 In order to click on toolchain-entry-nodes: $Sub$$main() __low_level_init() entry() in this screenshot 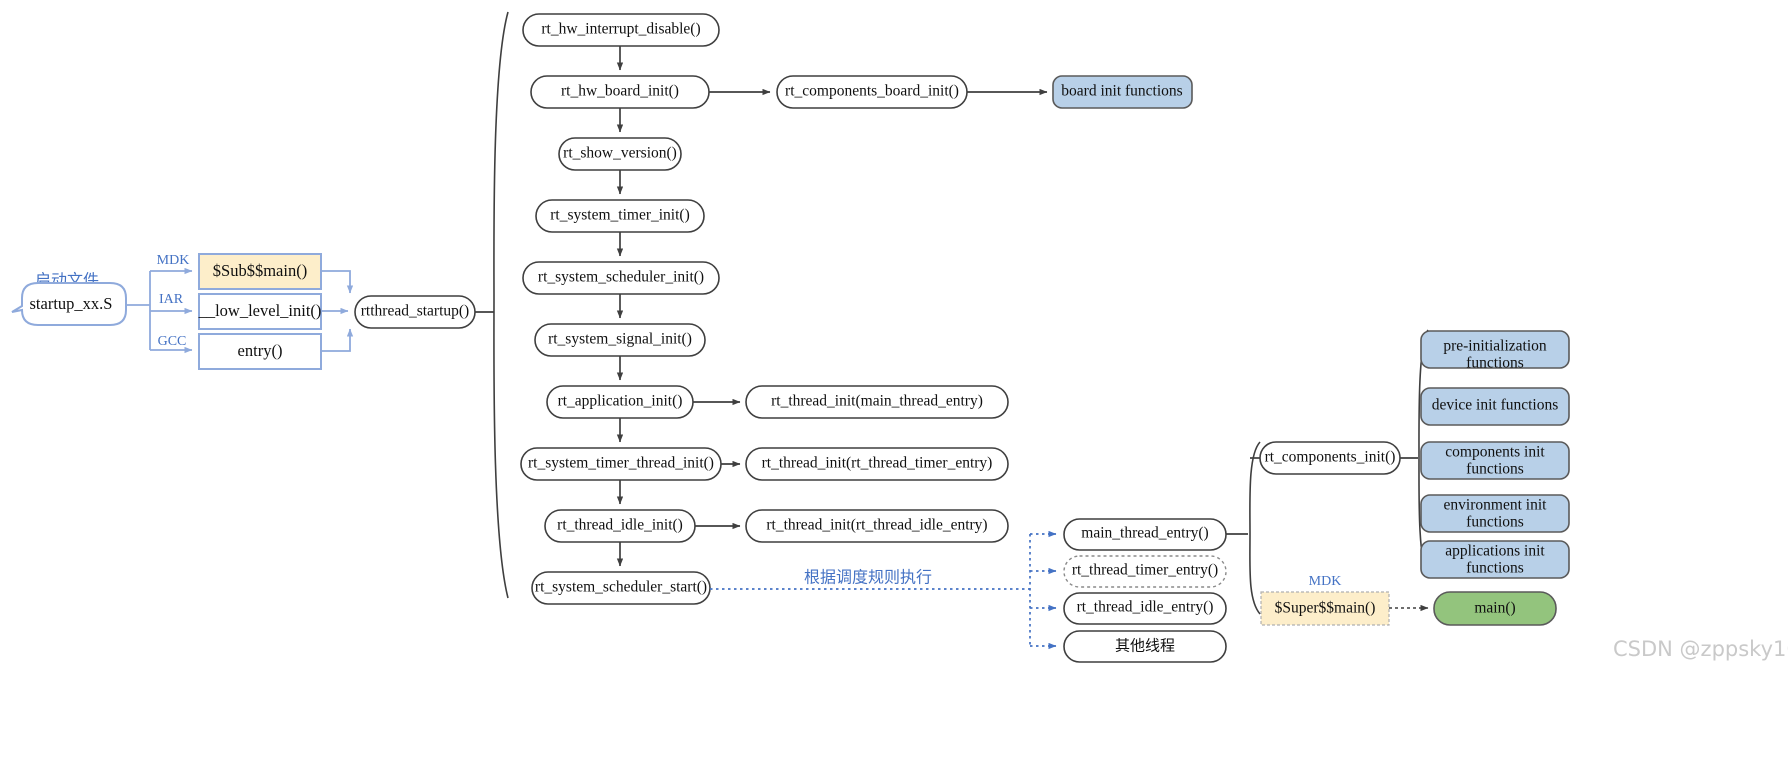, I will do `click(260, 311)`.